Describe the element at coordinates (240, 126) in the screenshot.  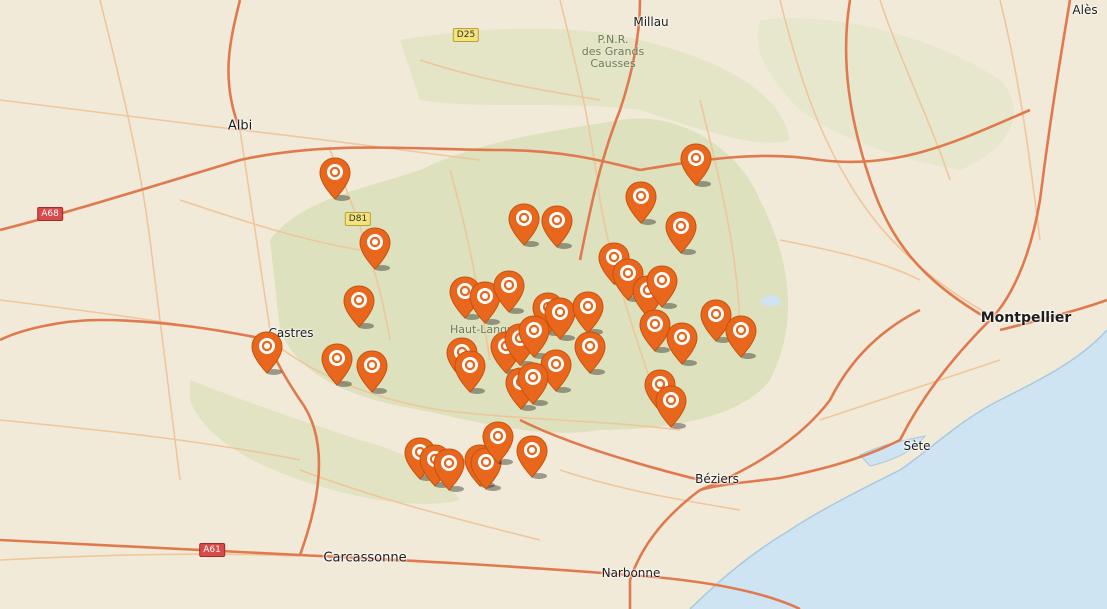
I see `city-label-albi: Albi` at that location.